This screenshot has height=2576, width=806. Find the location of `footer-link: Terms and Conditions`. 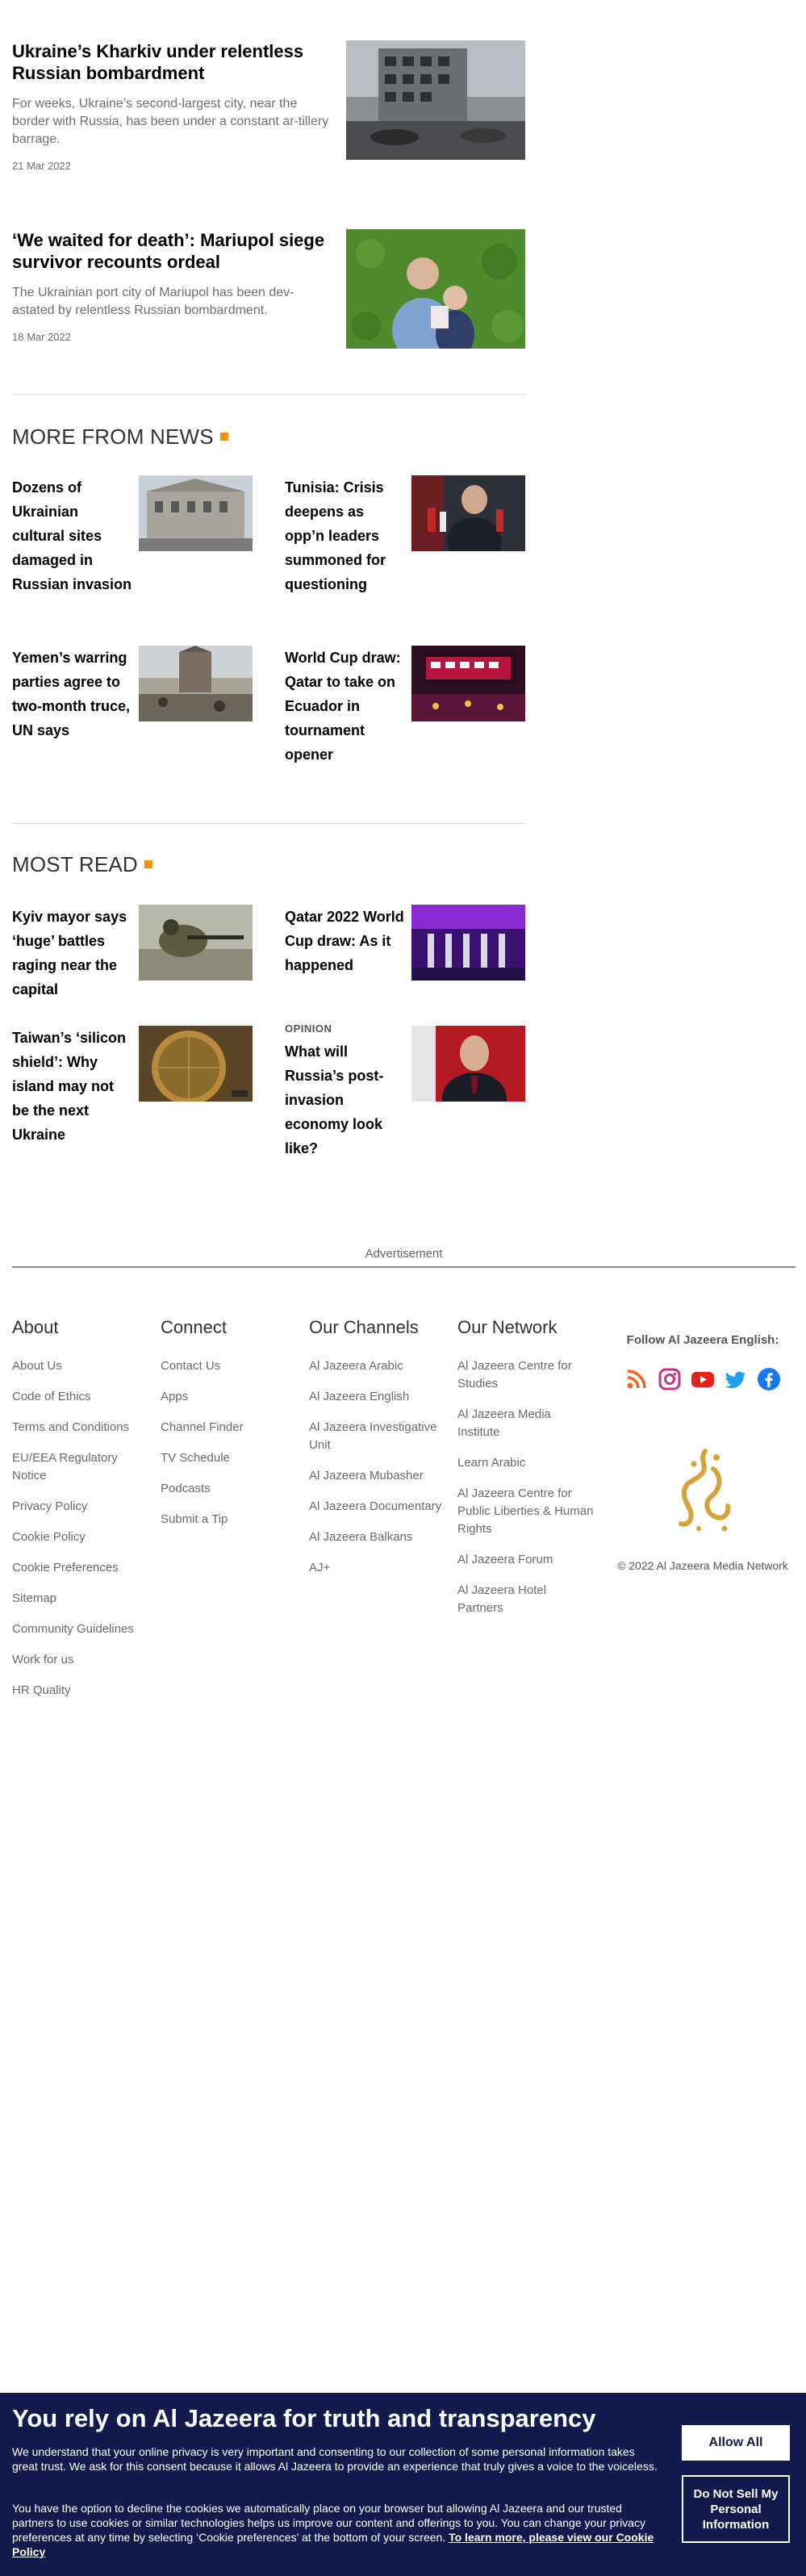

footer-link: Terms and Conditions is located at coordinates (80, 1427).